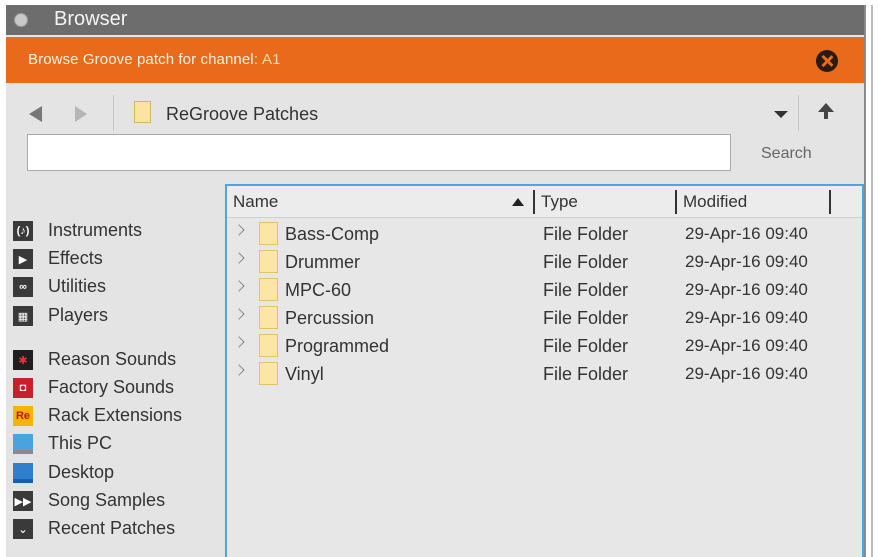  I want to click on recent-patches-icon: ⌄, so click(23, 529).